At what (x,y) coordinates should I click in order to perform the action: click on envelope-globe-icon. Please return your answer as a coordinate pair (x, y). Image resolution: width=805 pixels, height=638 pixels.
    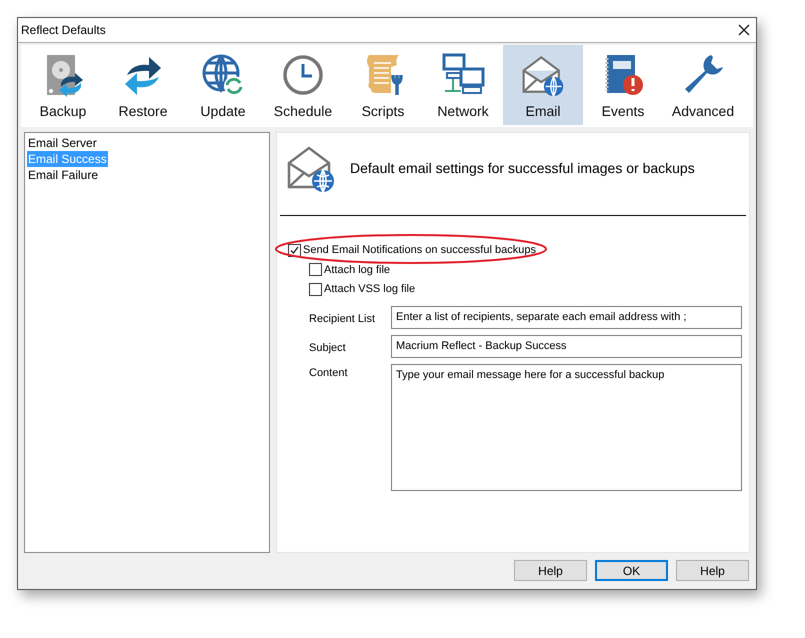
    Looking at the image, I should click on (543, 75).